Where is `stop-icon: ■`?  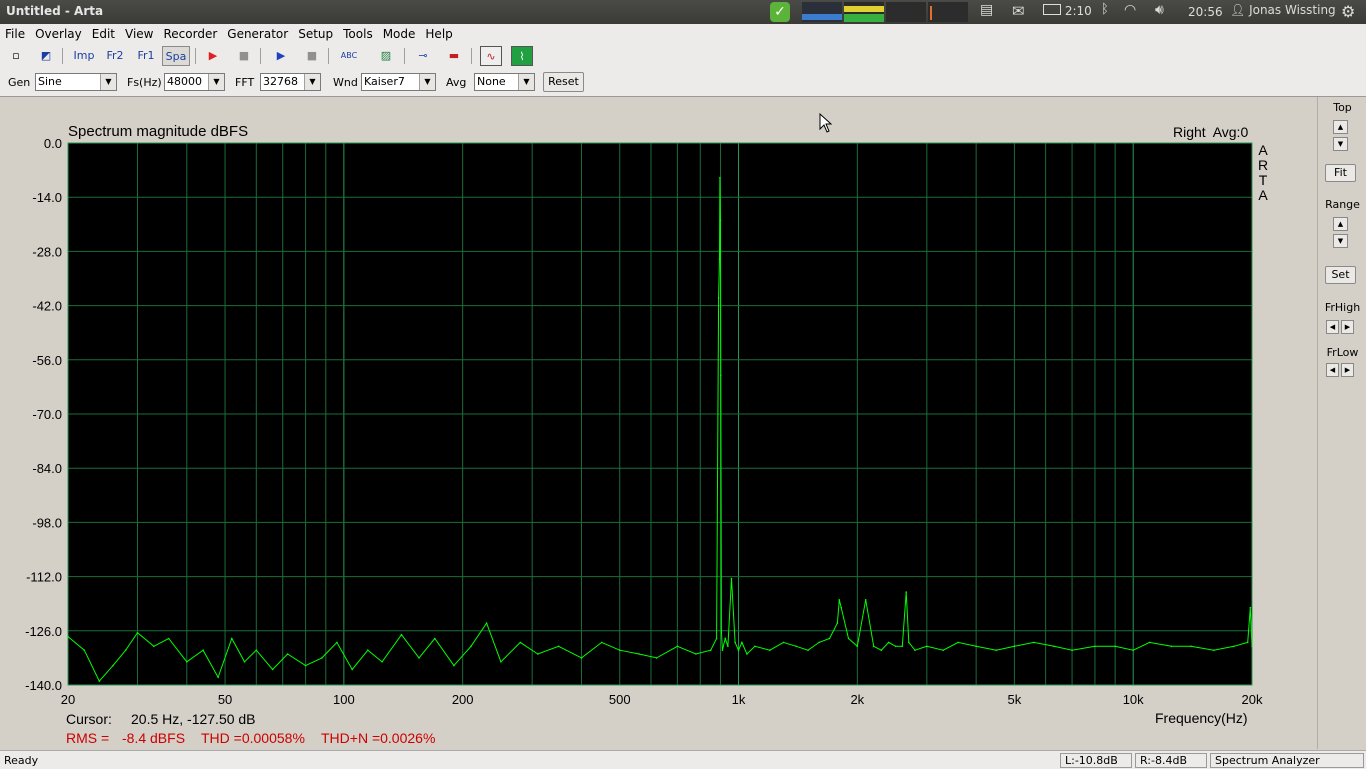
stop-icon: ■ is located at coordinates (312, 56).